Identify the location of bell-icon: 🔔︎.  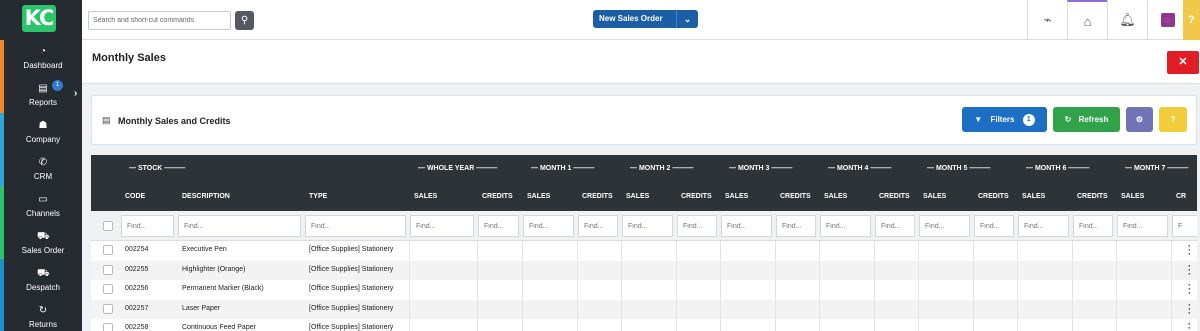
(1127, 20).